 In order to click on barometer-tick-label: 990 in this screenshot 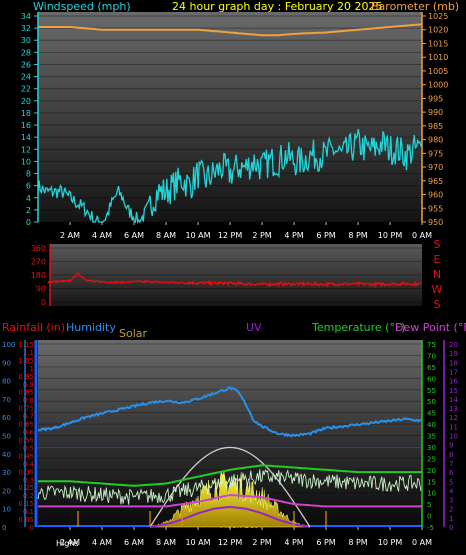, I will do `click(435, 112)`.